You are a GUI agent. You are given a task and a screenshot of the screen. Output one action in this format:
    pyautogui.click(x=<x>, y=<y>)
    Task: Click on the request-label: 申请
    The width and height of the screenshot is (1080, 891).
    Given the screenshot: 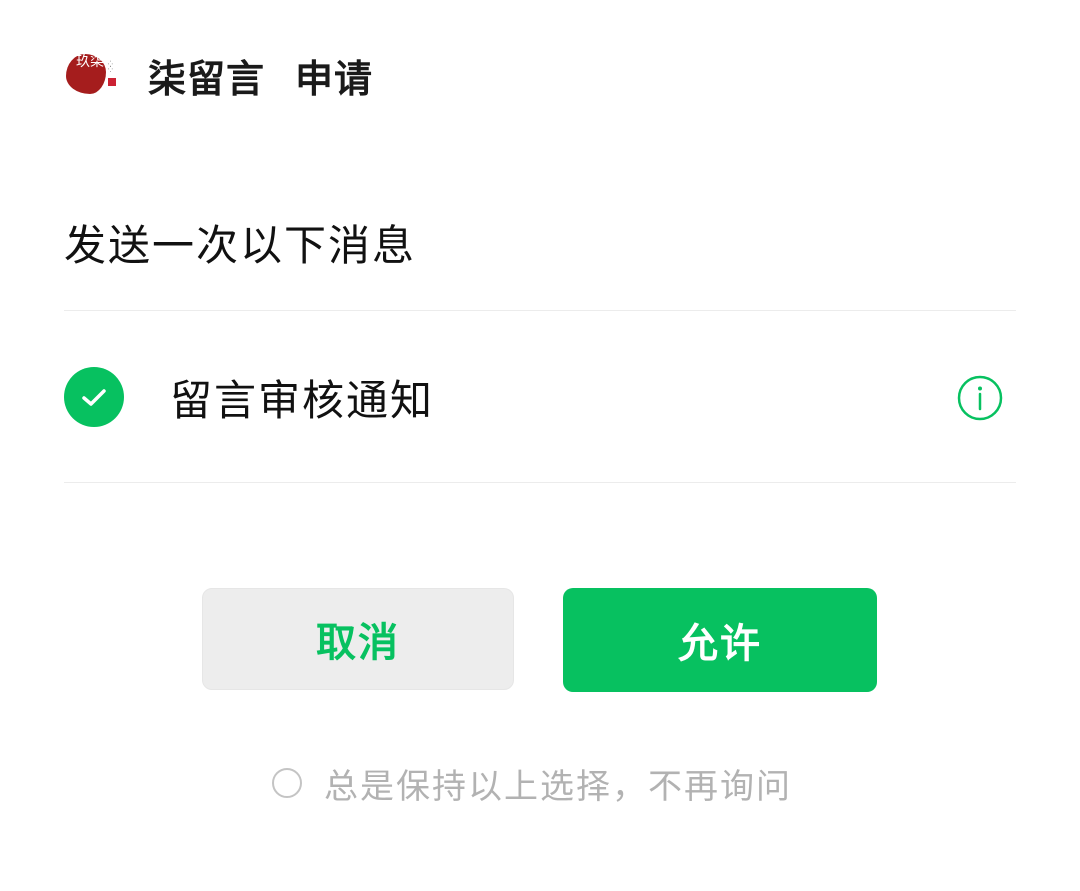 What is the action you would take?
    pyautogui.click(x=334, y=78)
    